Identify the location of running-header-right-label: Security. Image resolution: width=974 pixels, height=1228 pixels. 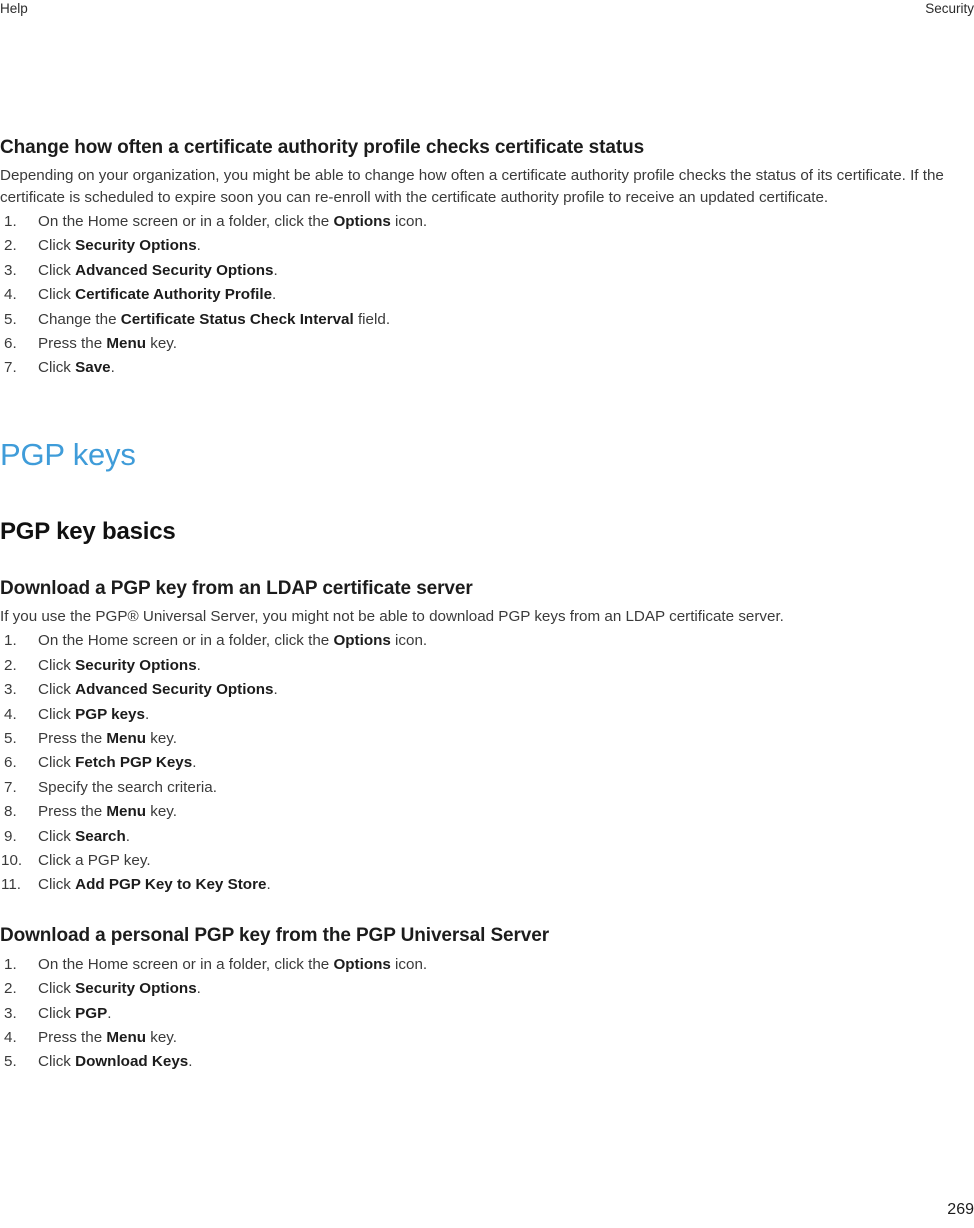
(949, 8).